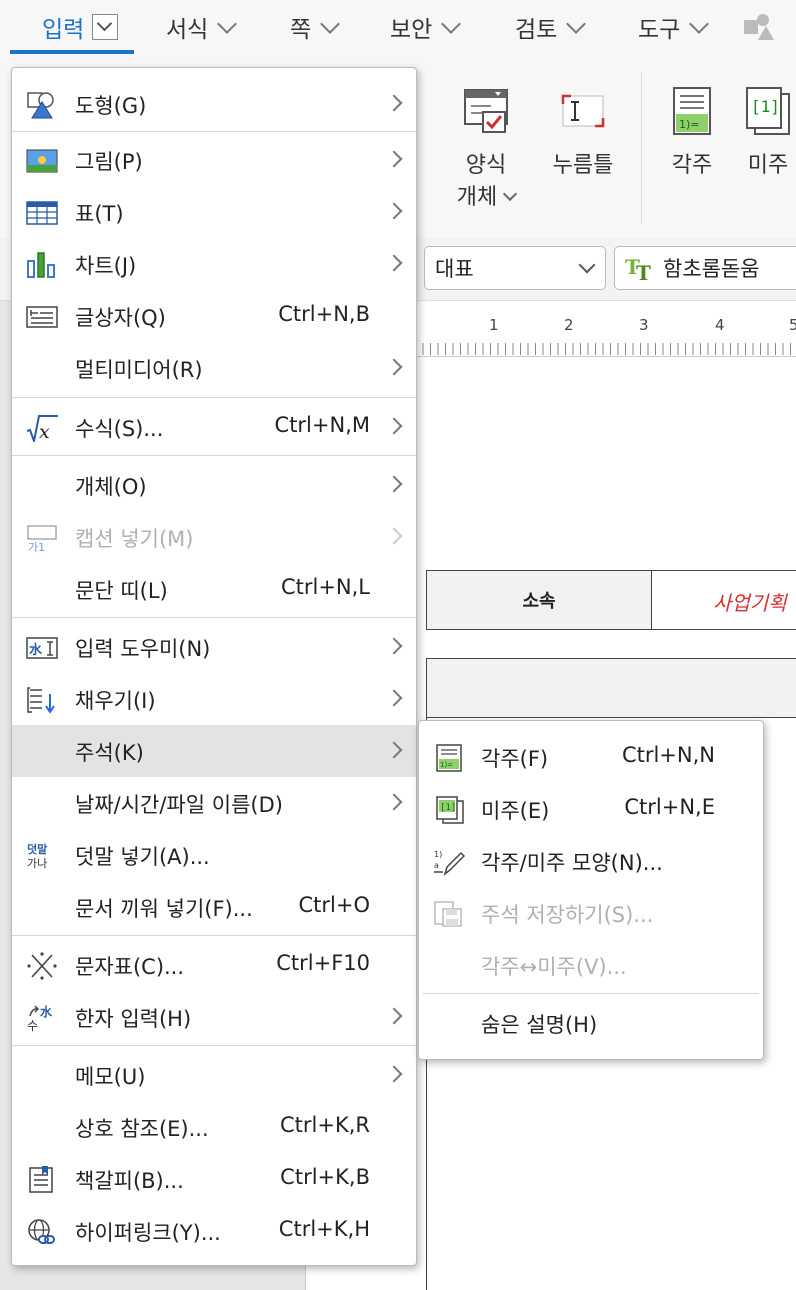  Describe the element at coordinates (214, 212) in the screenshot. I see `menu-item-table: 표(T)` at that location.